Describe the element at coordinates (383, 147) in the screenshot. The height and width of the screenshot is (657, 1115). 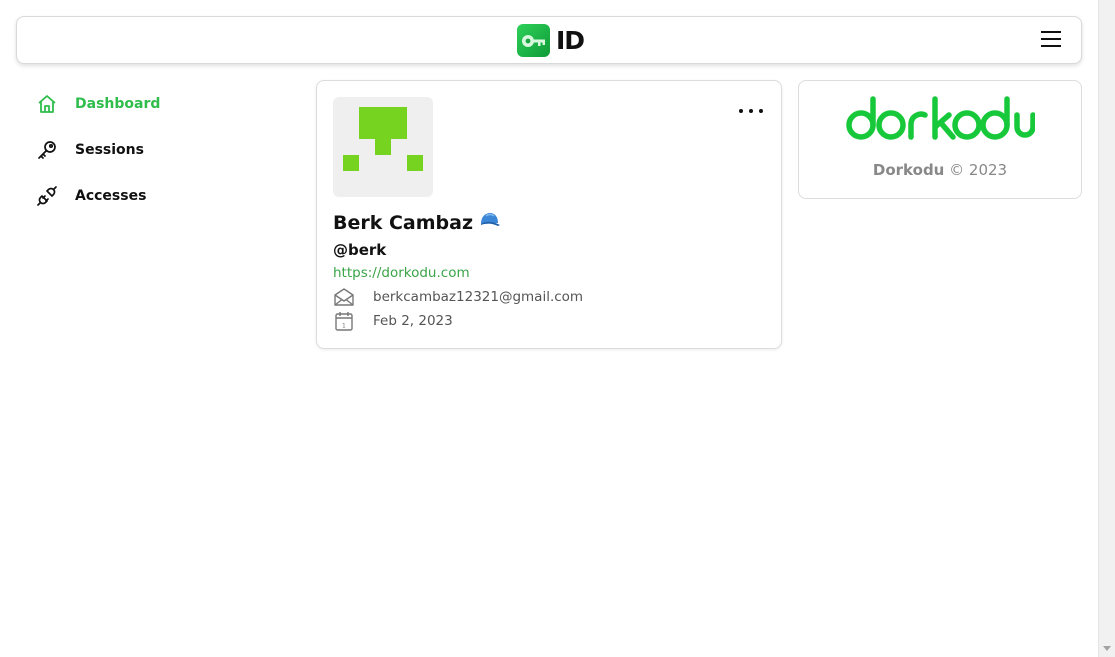
I see `avatar` at that location.